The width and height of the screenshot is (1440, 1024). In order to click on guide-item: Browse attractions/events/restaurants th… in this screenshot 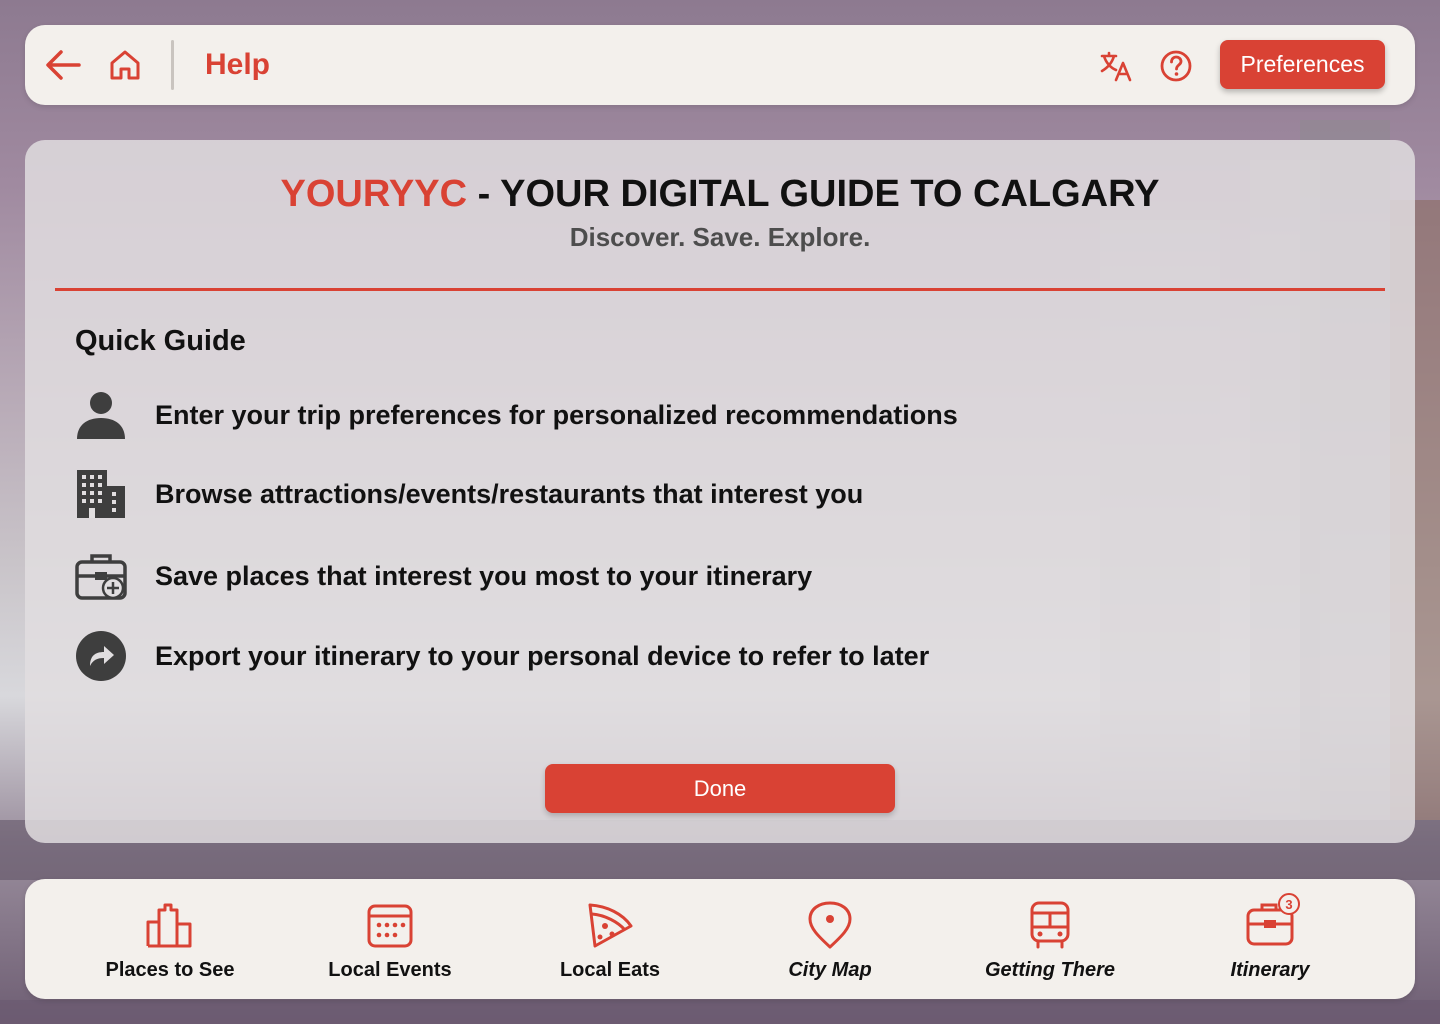, I will do `click(469, 494)`.